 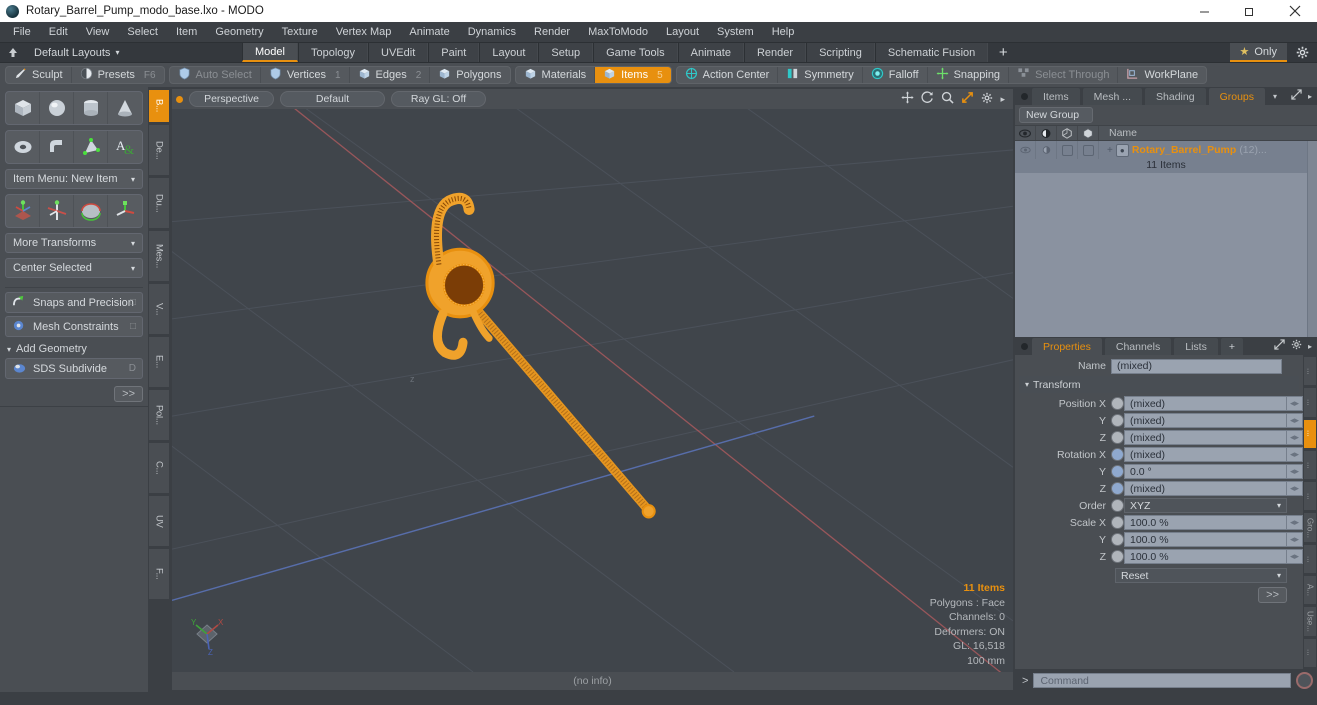 What do you see at coordinates (820, 75) in the screenshot?
I see `mode-button-symmetry: Symmetry` at bounding box center [820, 75].